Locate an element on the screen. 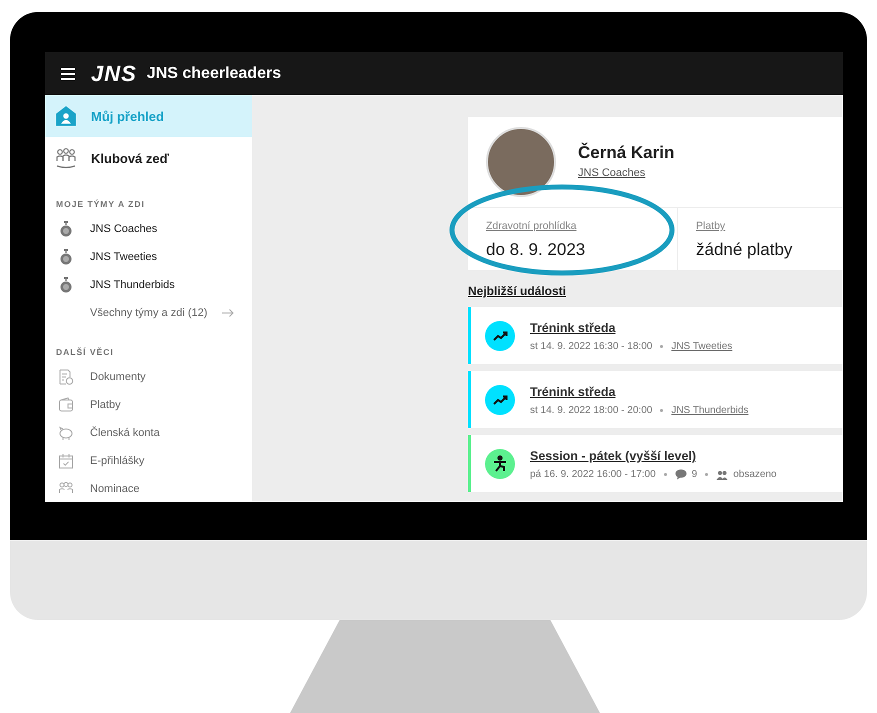 The width and height of the screenshot is (877, 713). app-title: JNS cheerleaders is located at coordinates (214, 73).